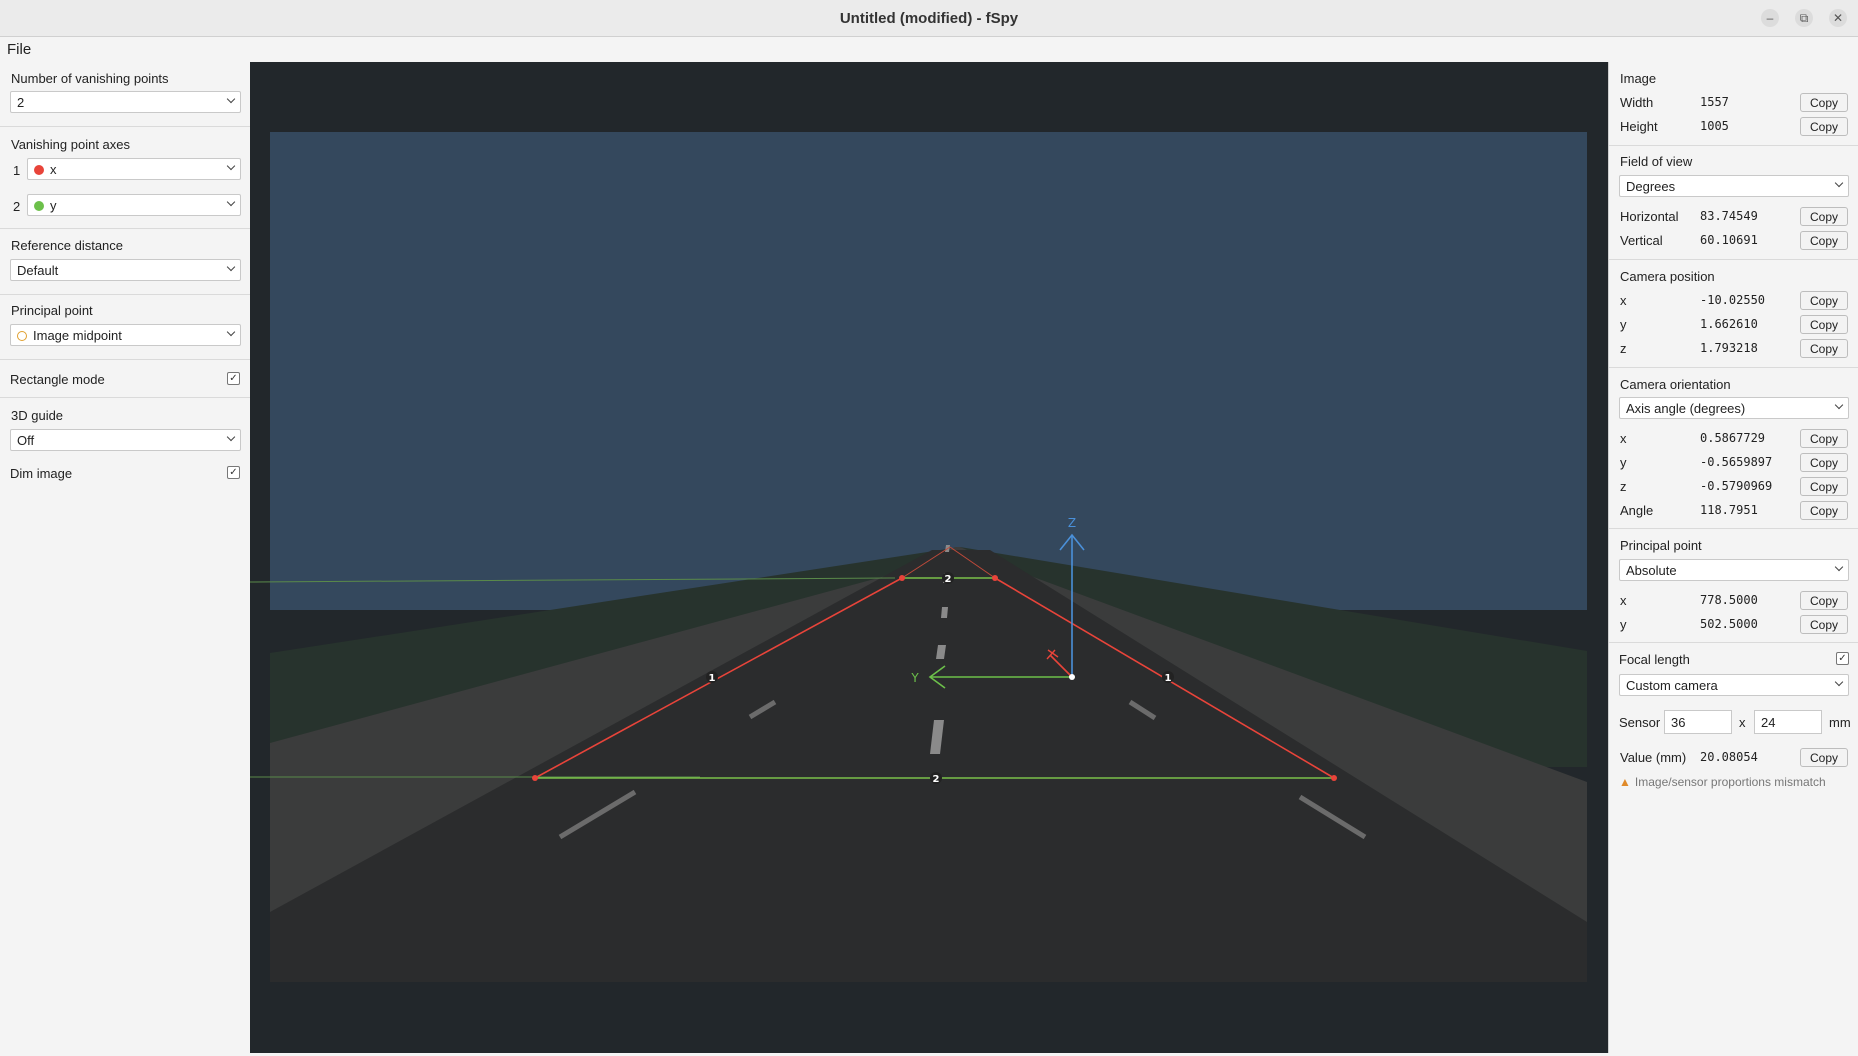 This screenshot has height=1056, width=1858. I want to click on camera-preset-select: Custom camera, so click(1734, 685).